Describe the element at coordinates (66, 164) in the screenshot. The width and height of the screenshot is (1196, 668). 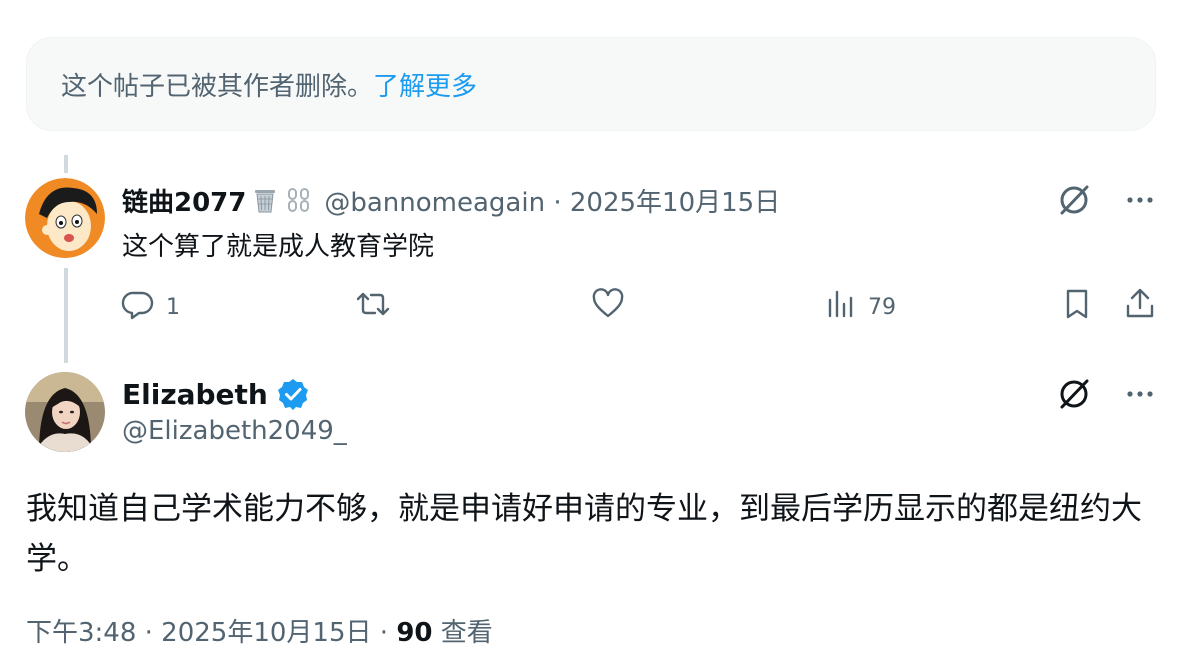
I see `thread-line-top` at that location.